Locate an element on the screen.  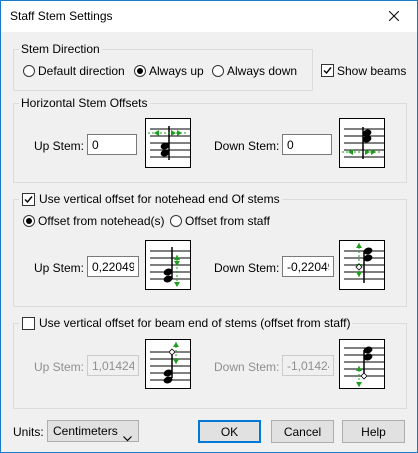
beam-offset-checkbox is located at coordinates (28, 323).